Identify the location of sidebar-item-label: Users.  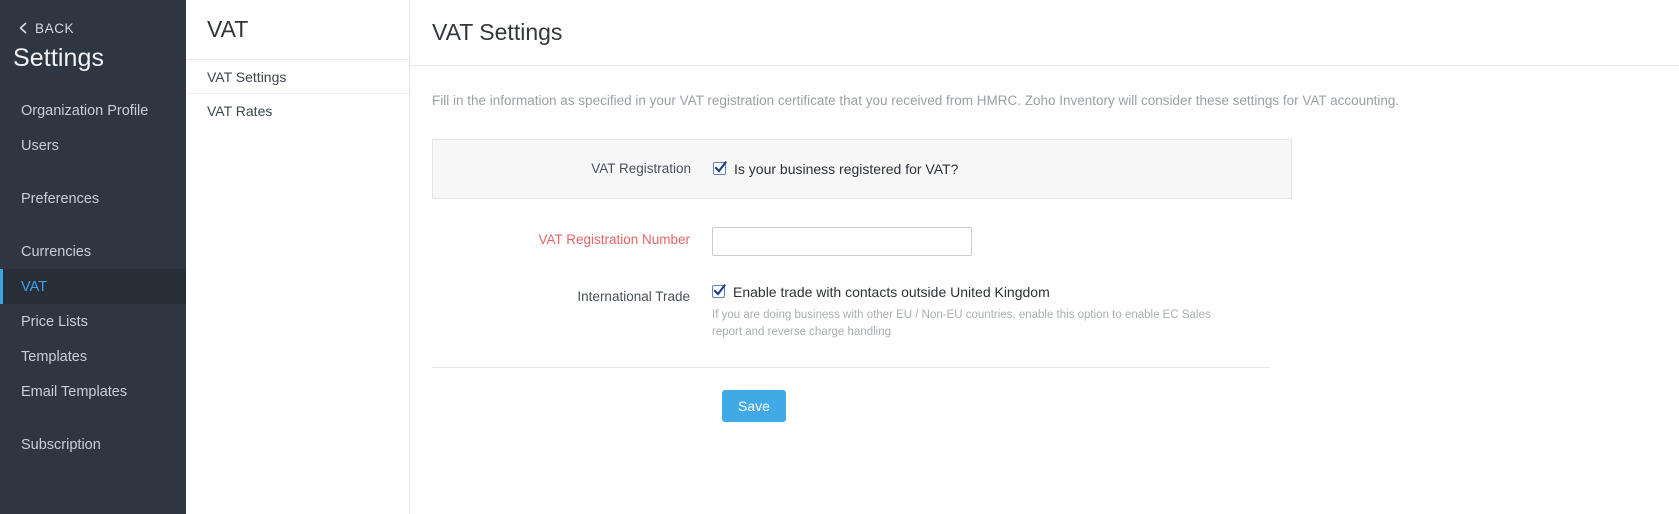
(40, 145).